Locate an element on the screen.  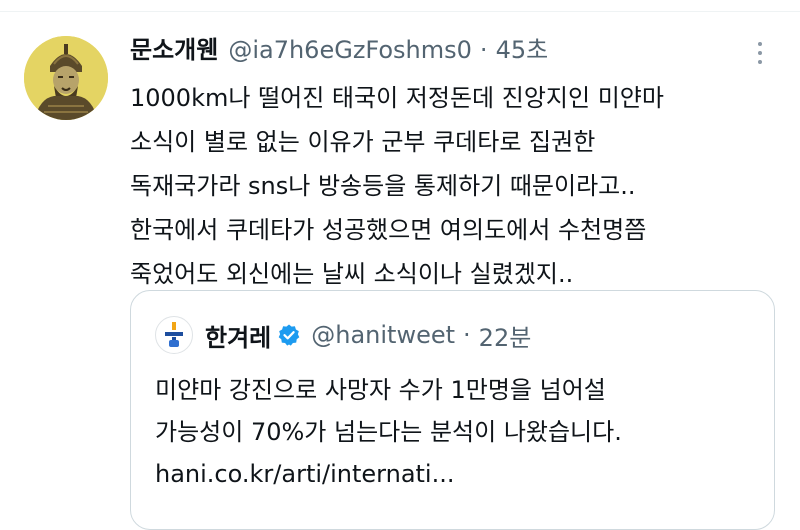
quote-timestamp: 22분 is located at coordinates (505, 335).